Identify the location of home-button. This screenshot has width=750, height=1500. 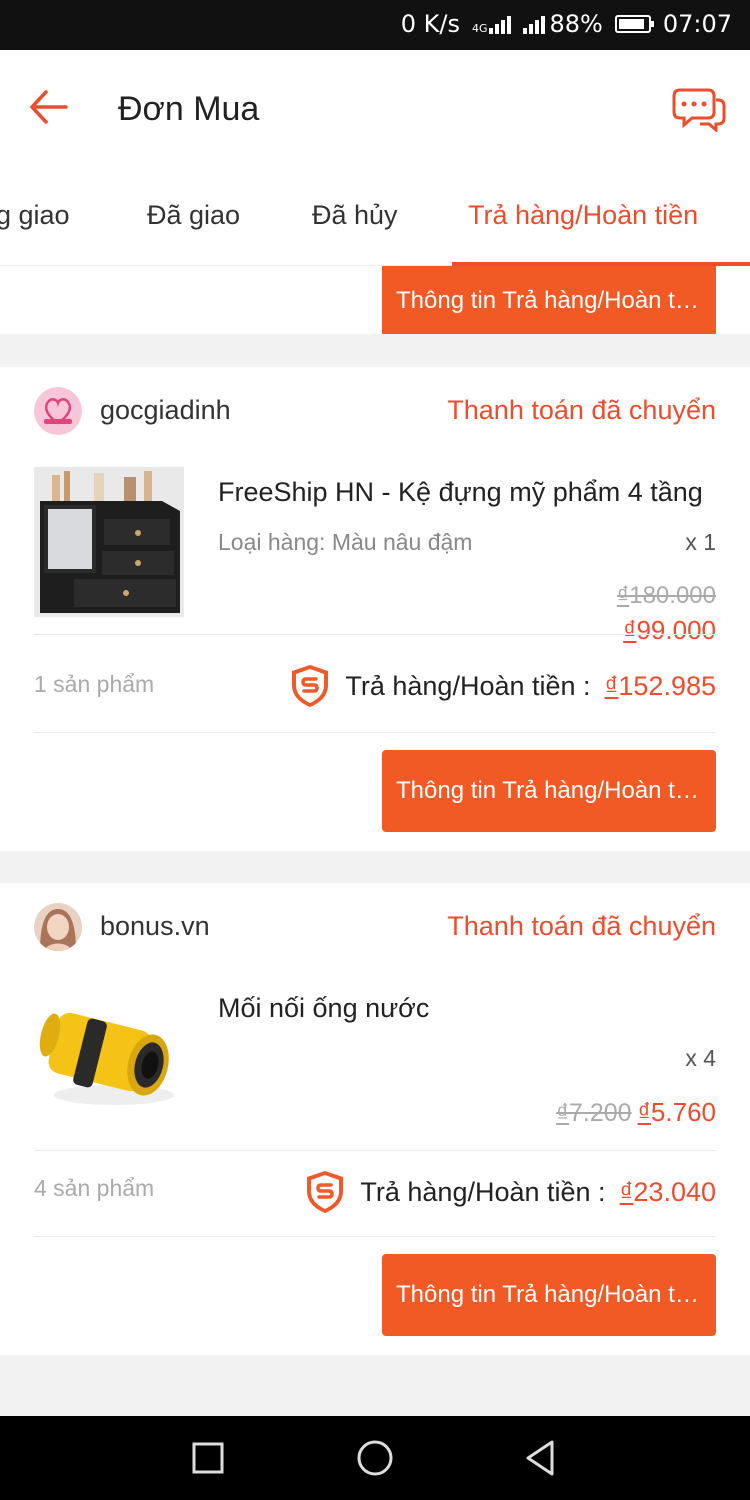
(375, 1458).